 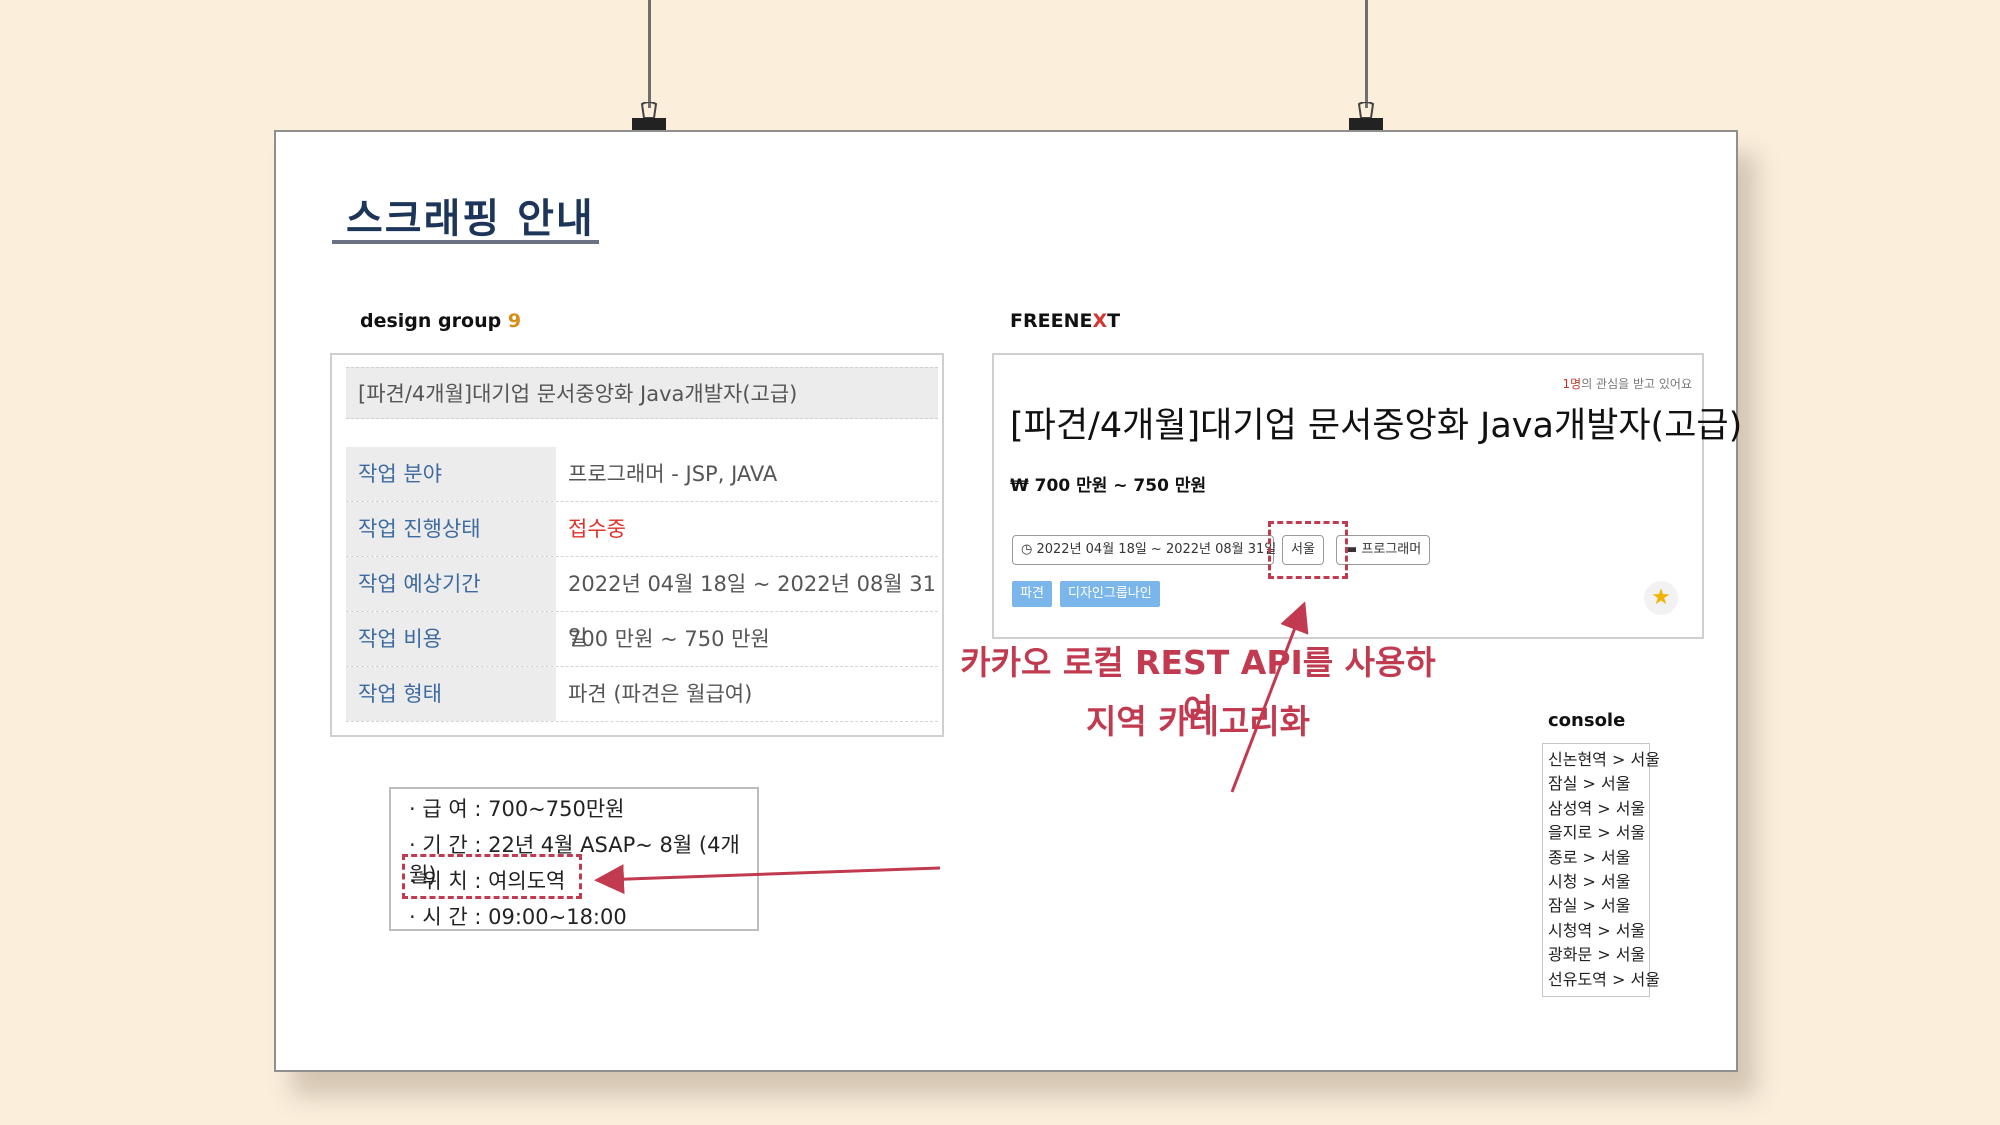 What do you see at coordinates (1156, 549) in the screenshot?
I see `period-chip-label: 2022년 04월 18일 ~ 2022년 08월 31일` at bounding box center [1156, 549].